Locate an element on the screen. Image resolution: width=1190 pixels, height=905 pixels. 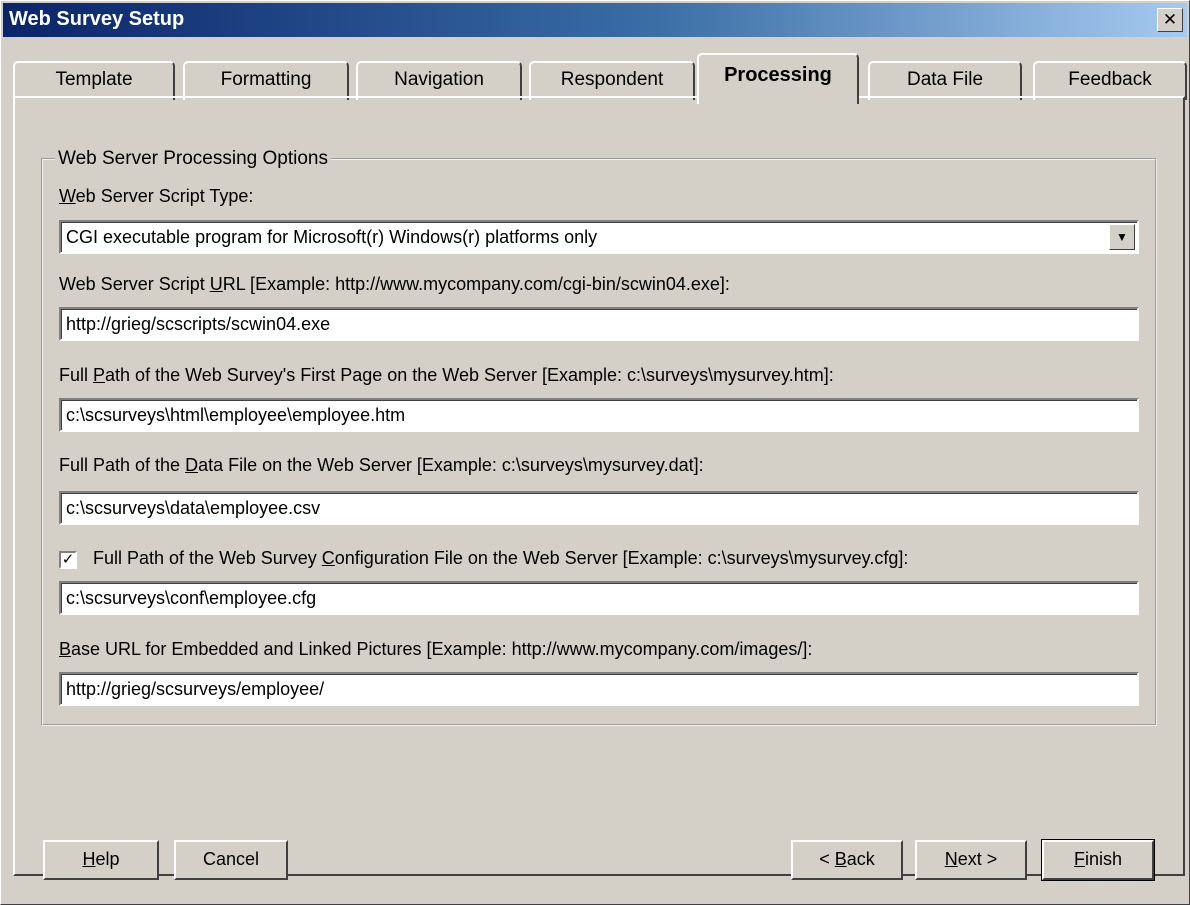
close-button: ✕ is located at coordinates (1170, 20).